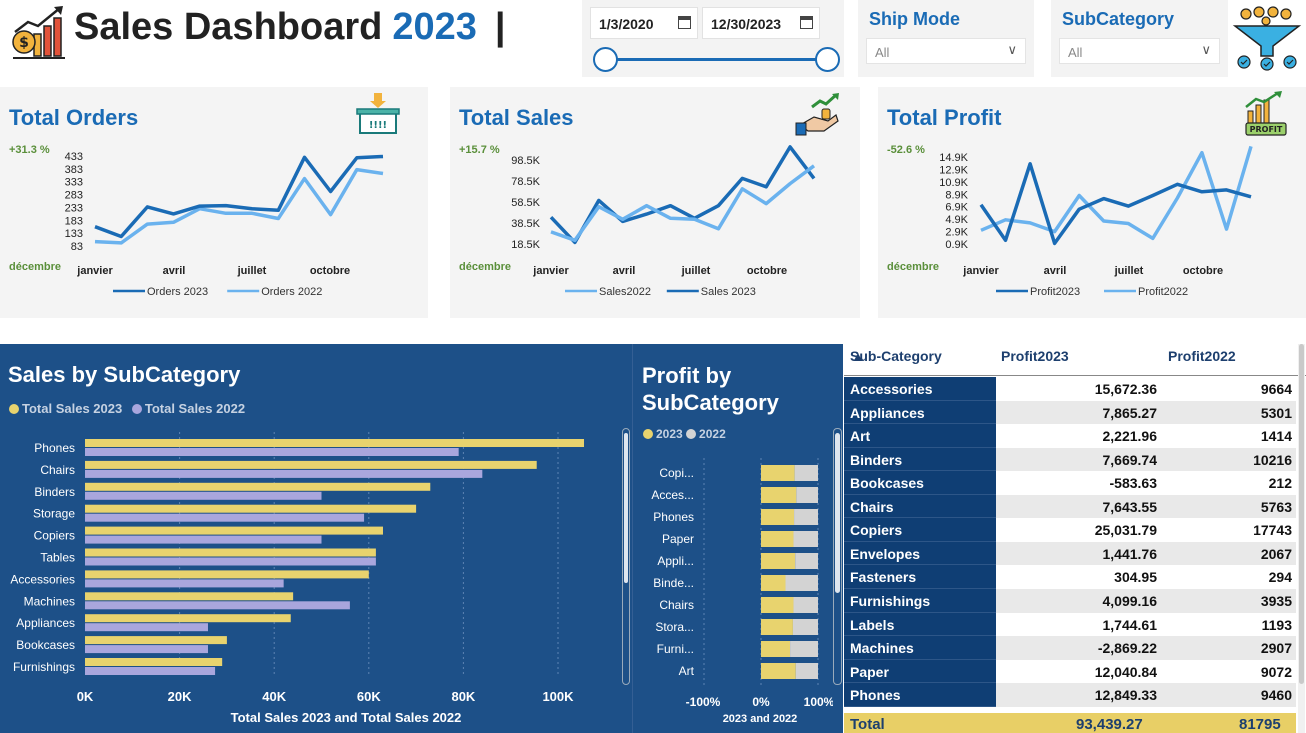 This screenshot has width=1306, height=733. Describe the element at coordinates (1070, 577) in the screenshot. I see `table-row: Fasteners 304.95 294` at that location.